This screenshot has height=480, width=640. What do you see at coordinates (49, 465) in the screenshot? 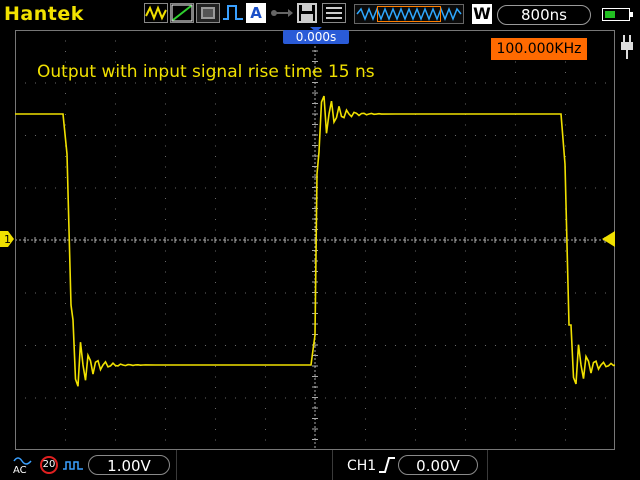
I see `bandwidth-limit-badge: 20` at bounding box center [49, 465].